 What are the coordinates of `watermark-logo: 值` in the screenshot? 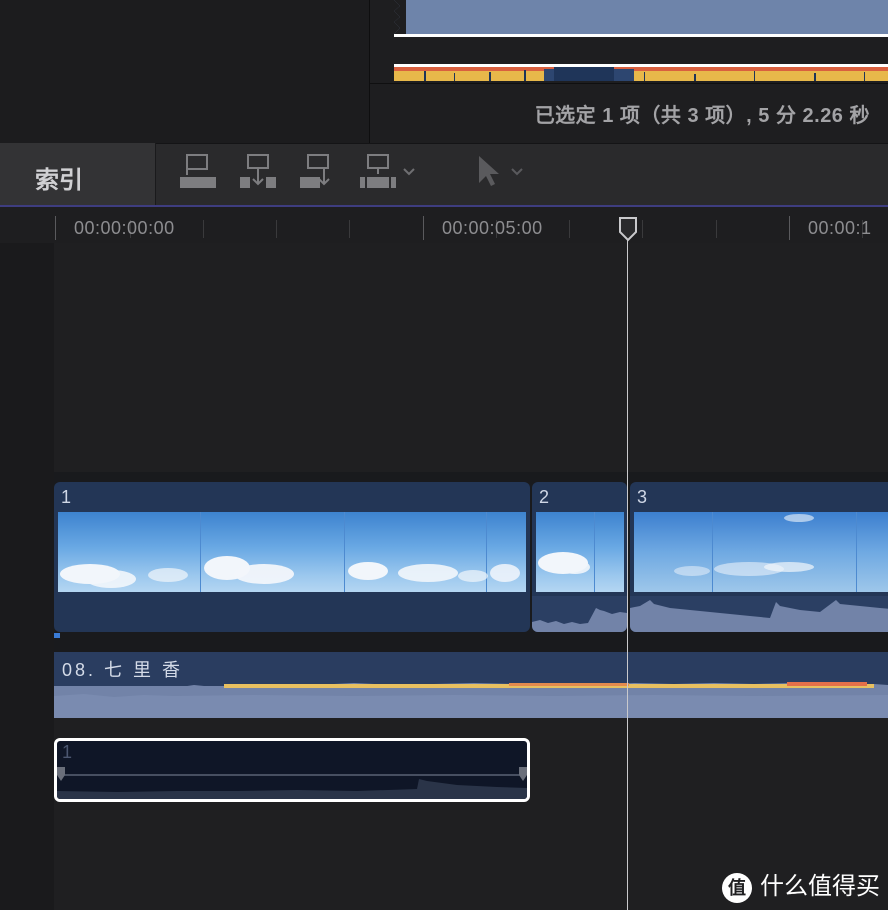 It's located at (737, 887).